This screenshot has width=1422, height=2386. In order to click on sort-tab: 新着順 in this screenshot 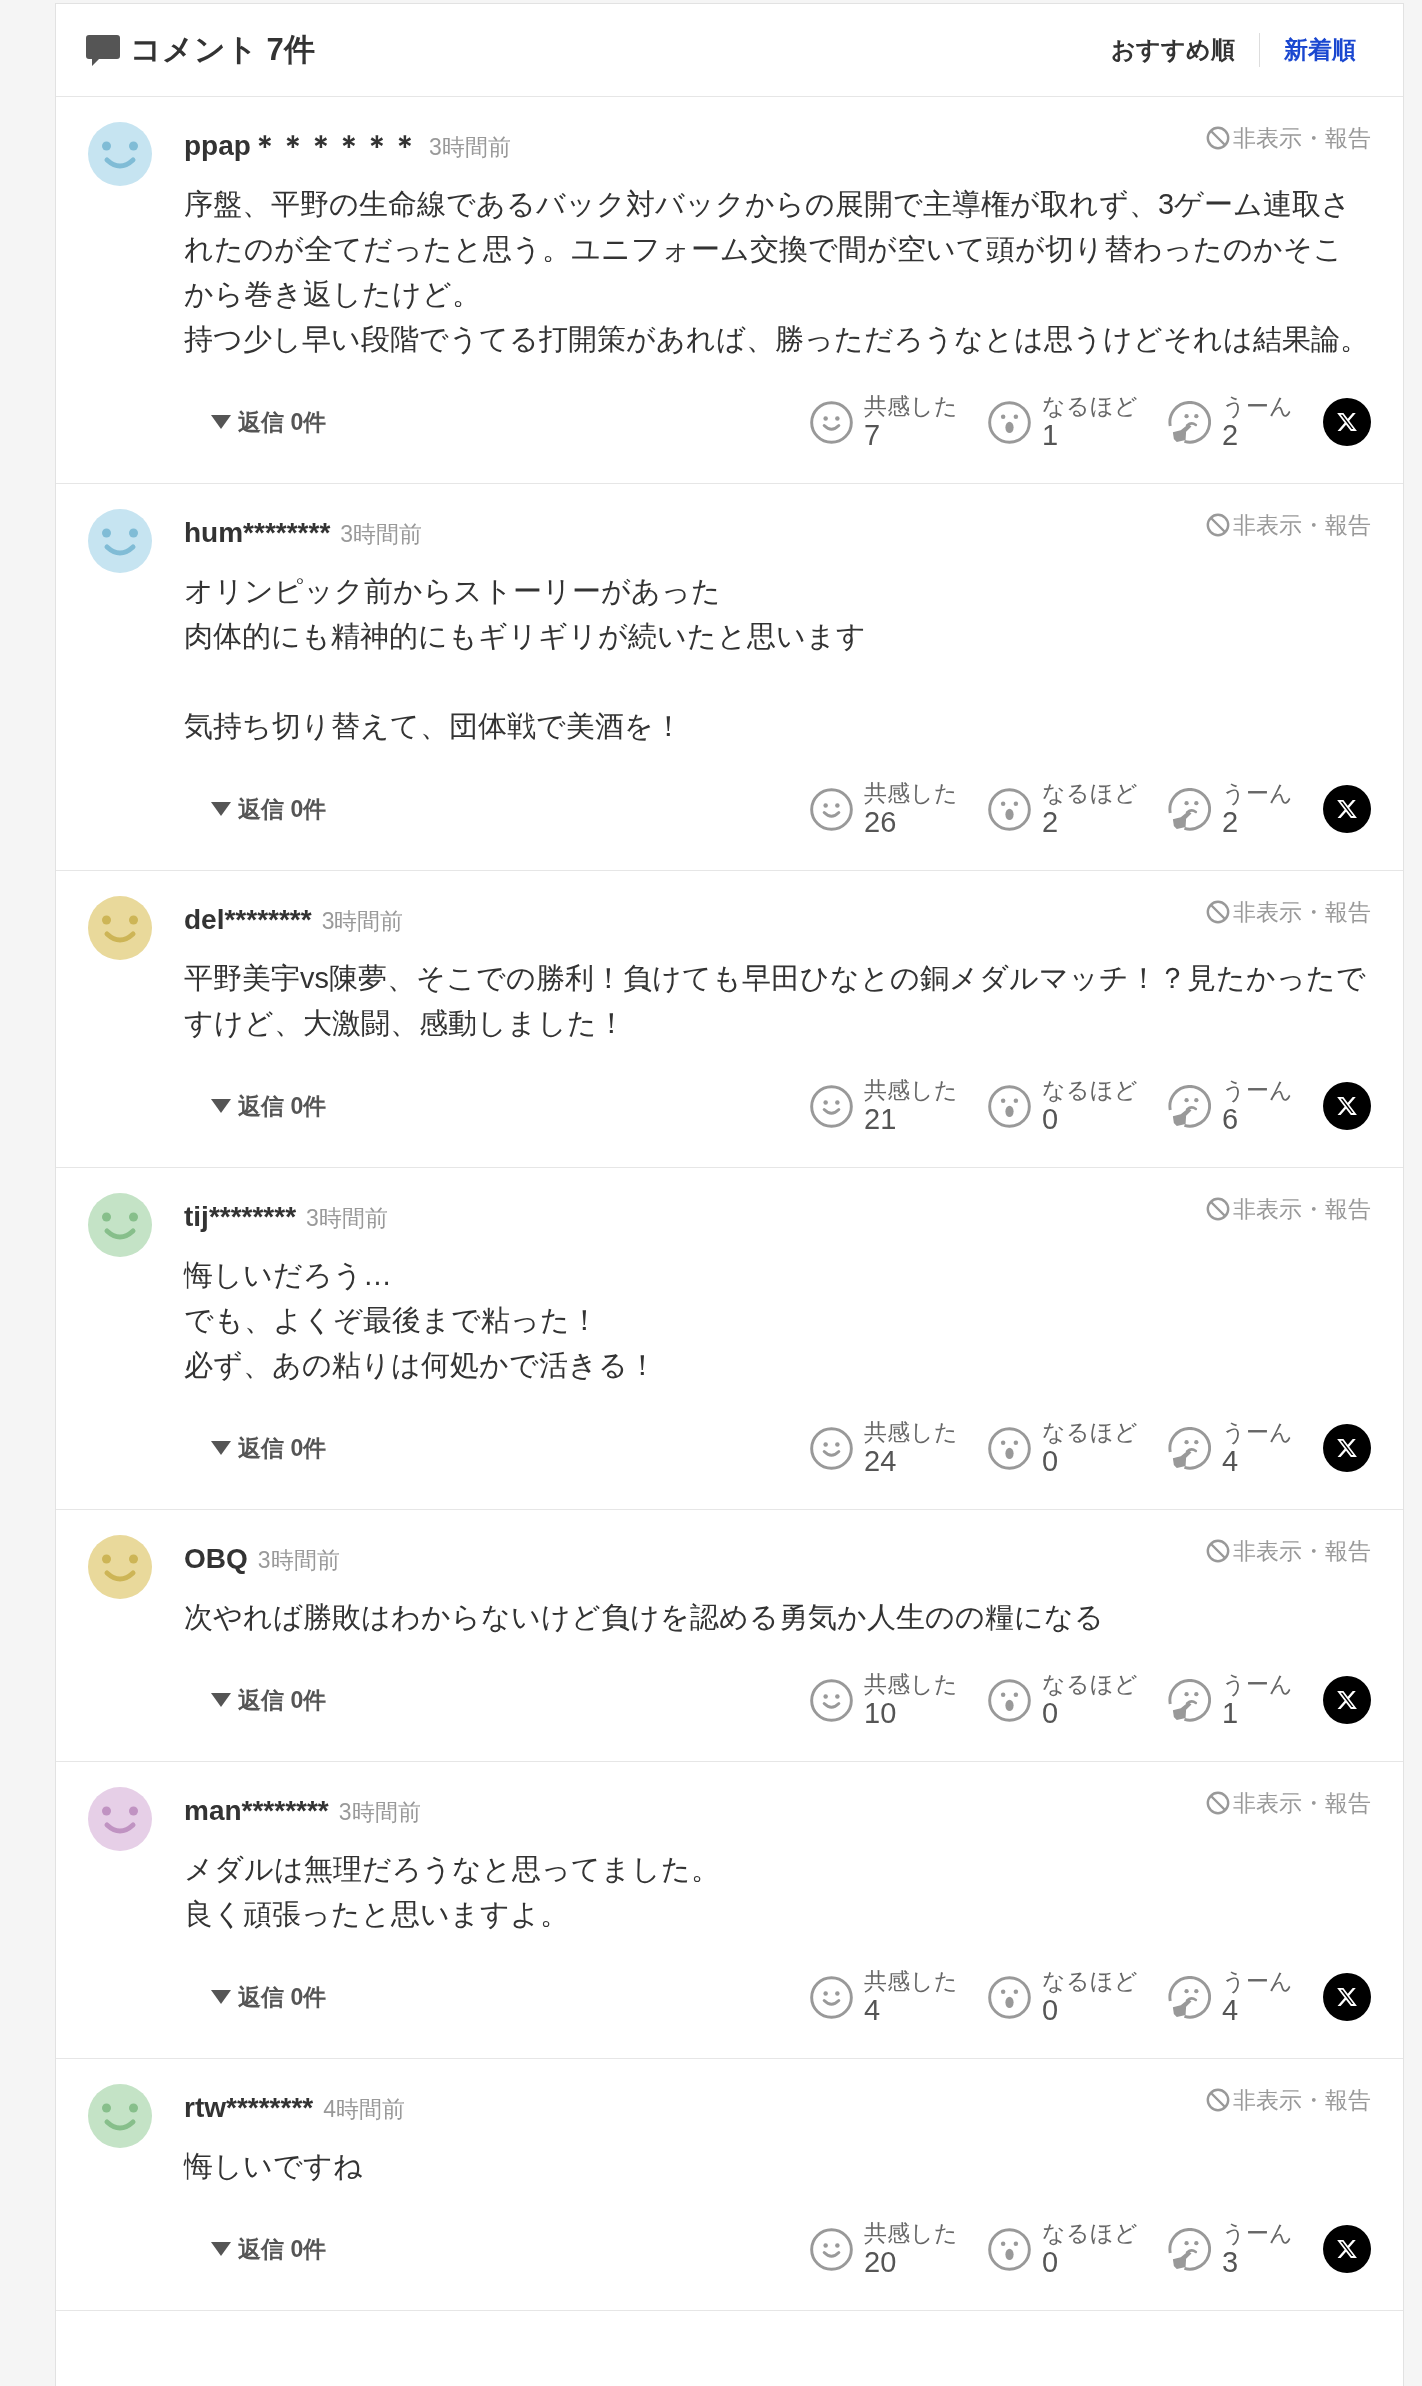, I will do `click(1320, 50)`.